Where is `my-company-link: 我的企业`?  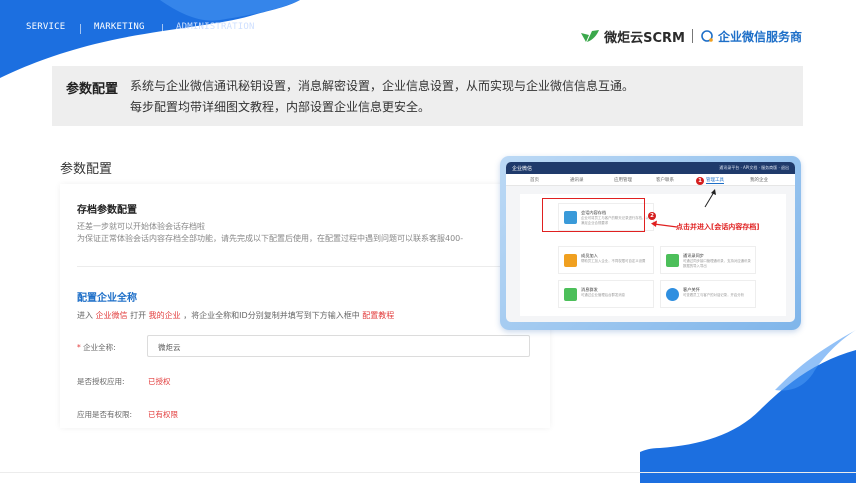 my-company-link: 我的企业 is located at coordinates (165, 315).